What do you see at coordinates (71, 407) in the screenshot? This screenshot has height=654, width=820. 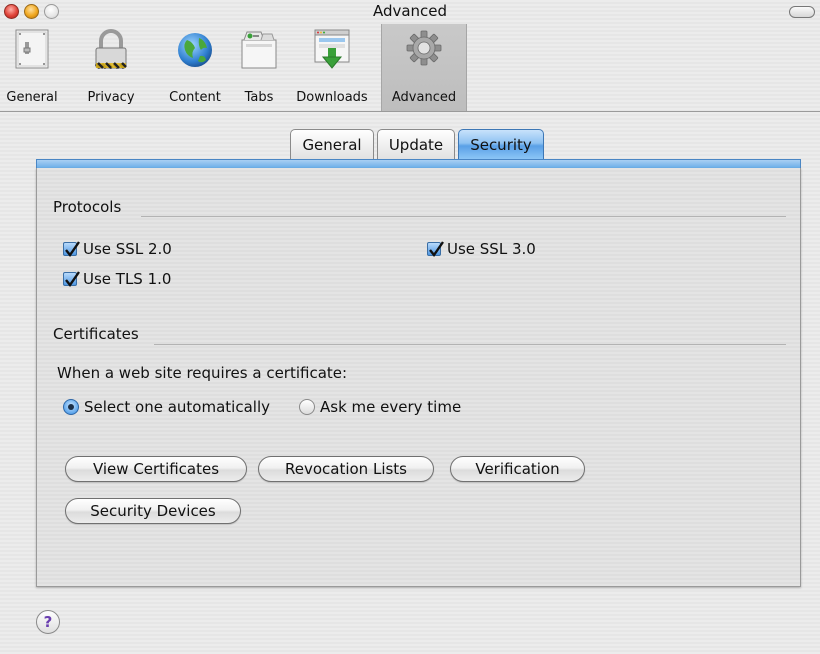 I see `radio-selected-icon` at bounding box center [71, 407].